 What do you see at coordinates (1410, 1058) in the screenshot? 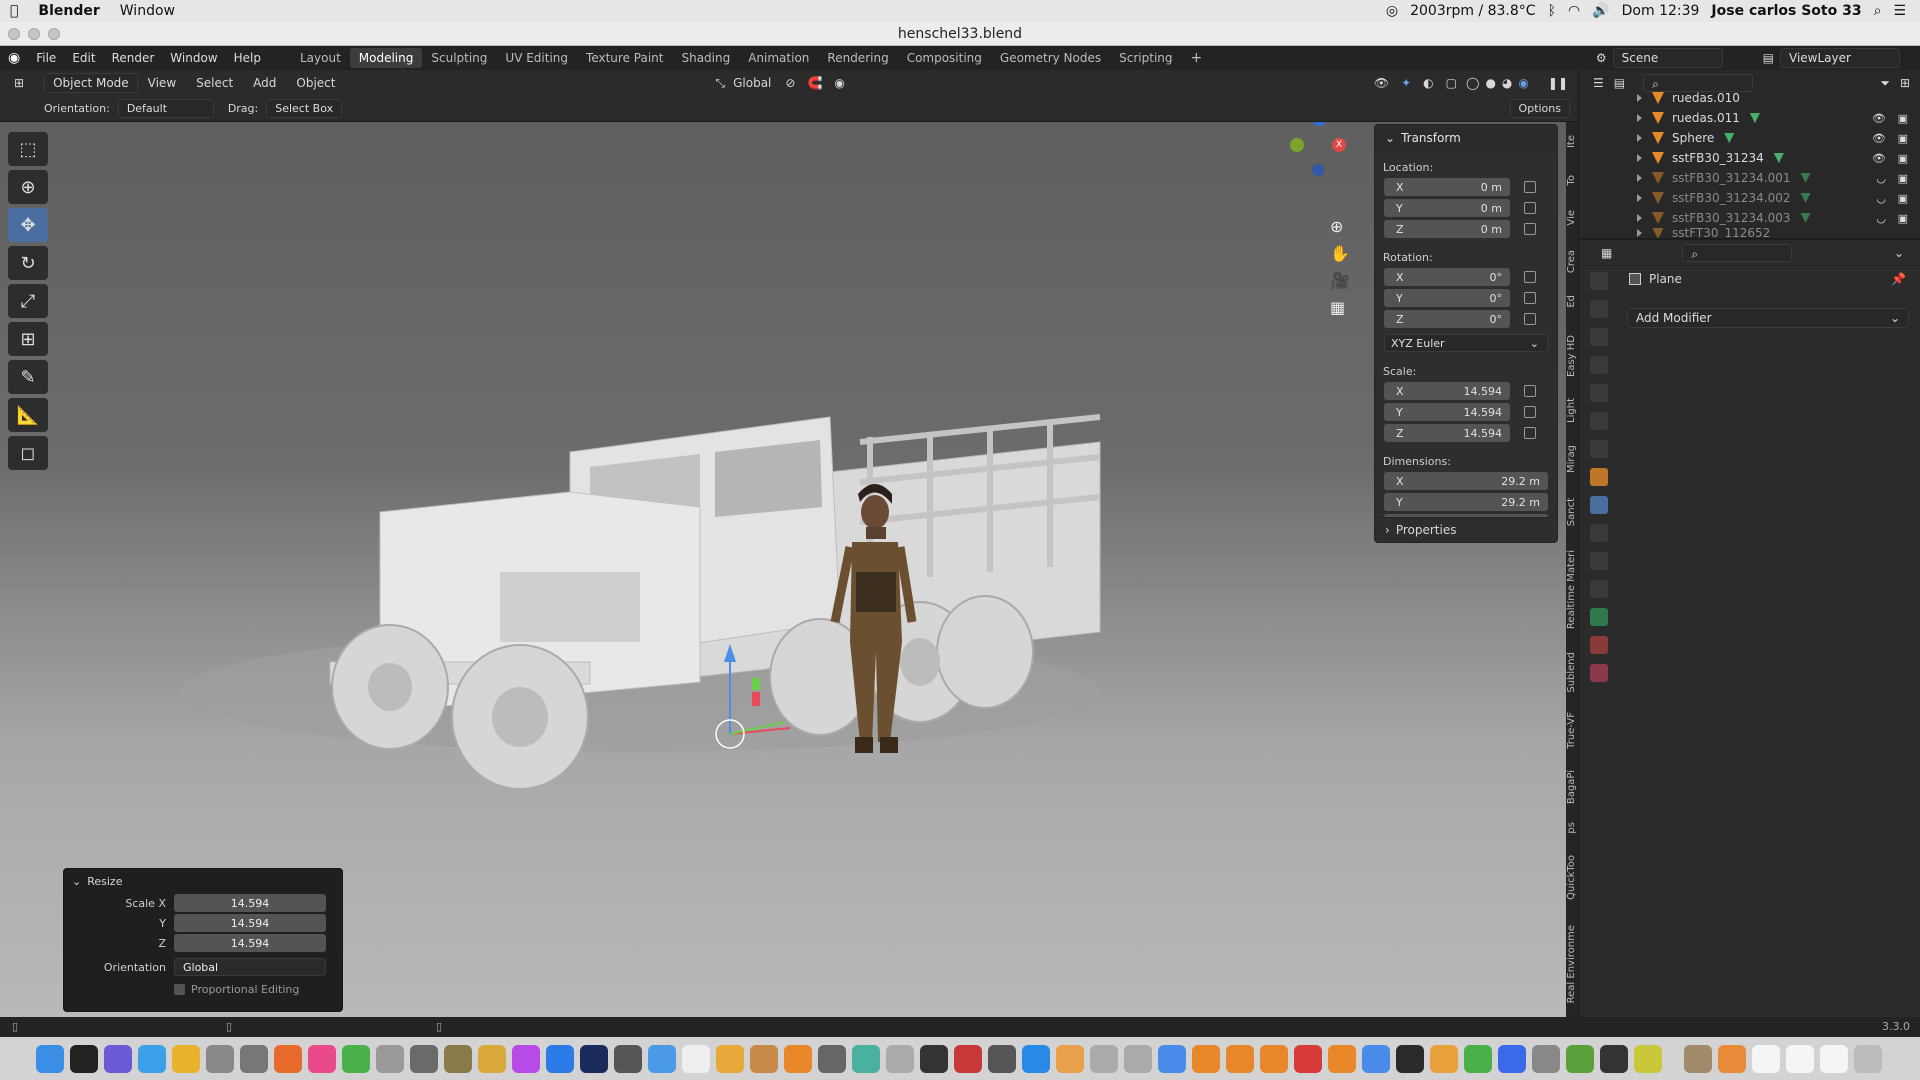
I see `daz-icon` at bounding box center [1410, 1058].